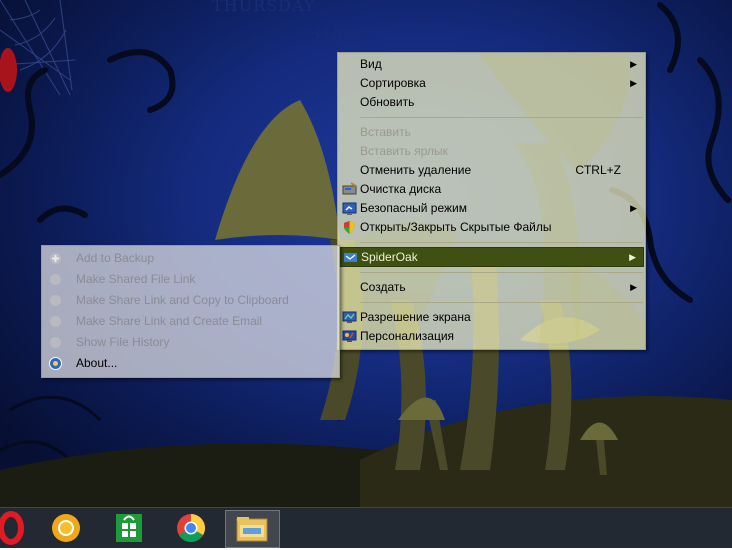  I want to click on menu-item-undo-delete-label: Отменить удаление, so click(416, 170).